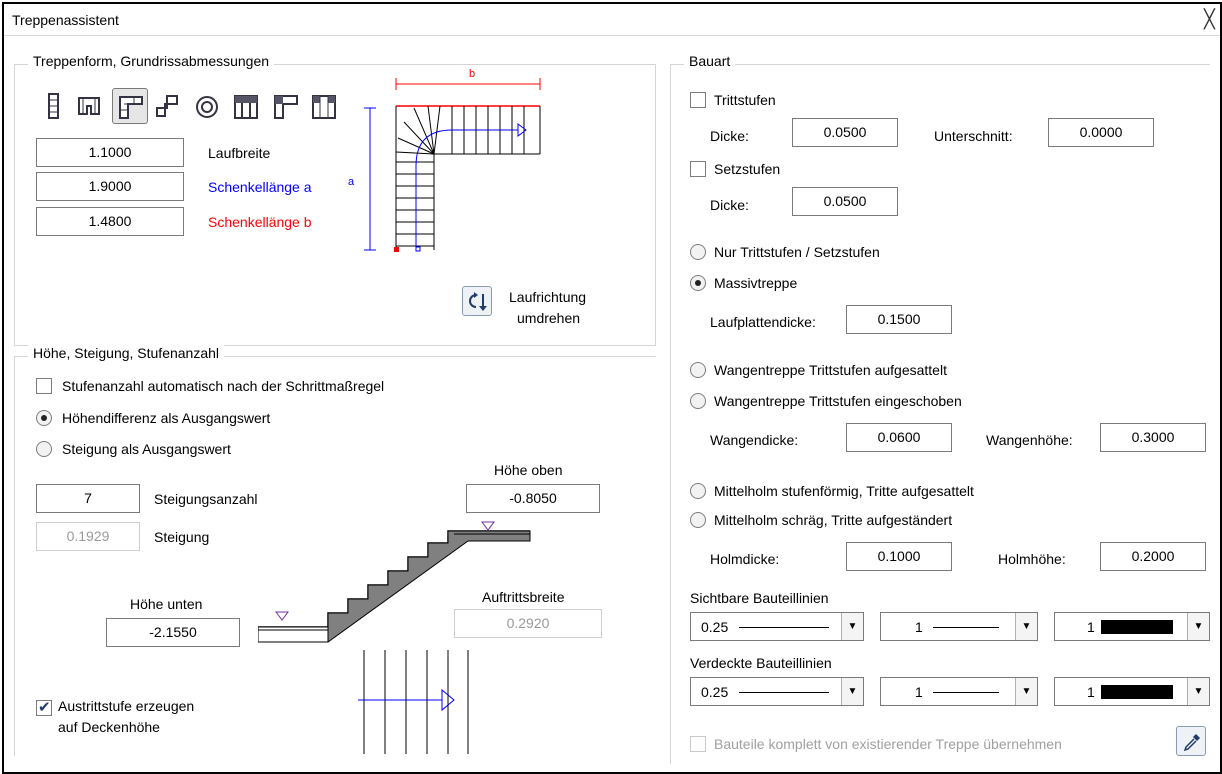 The width and height of the screenshot is (1222, 774). I want to click on visible-pen-select: 0.25 ▼, so click(777, 626).